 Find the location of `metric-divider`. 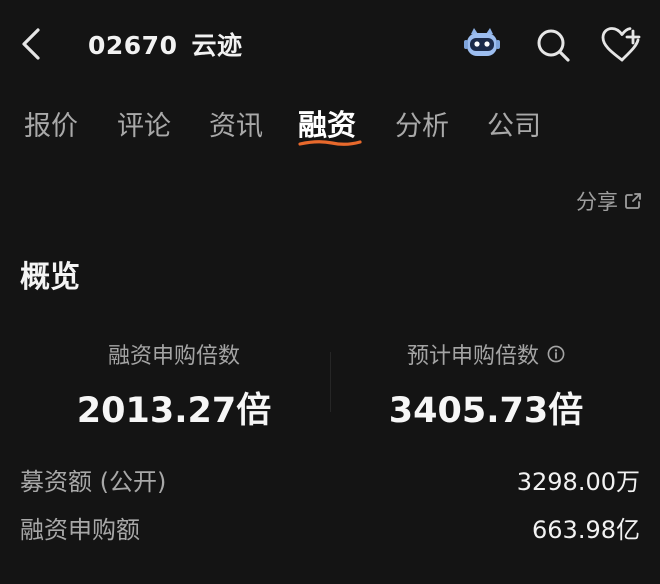

metric-divider is located at coordinates (330, 382).